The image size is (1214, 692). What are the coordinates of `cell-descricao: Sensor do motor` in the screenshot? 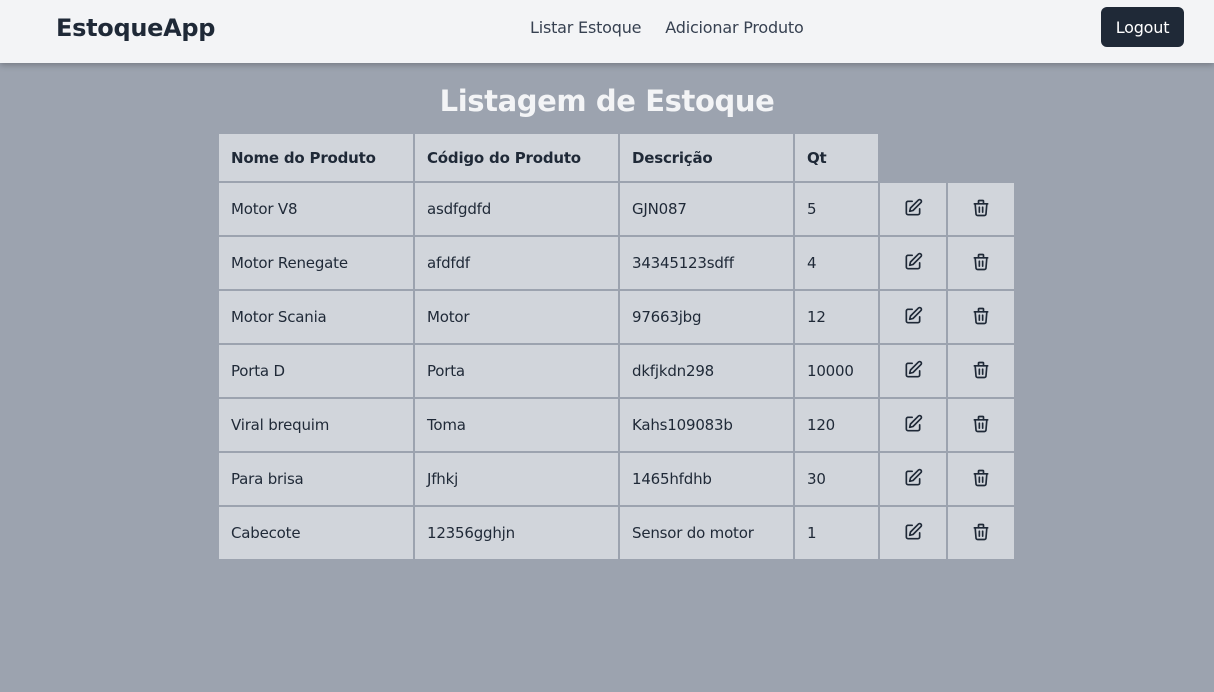 It's located at (706, 533).